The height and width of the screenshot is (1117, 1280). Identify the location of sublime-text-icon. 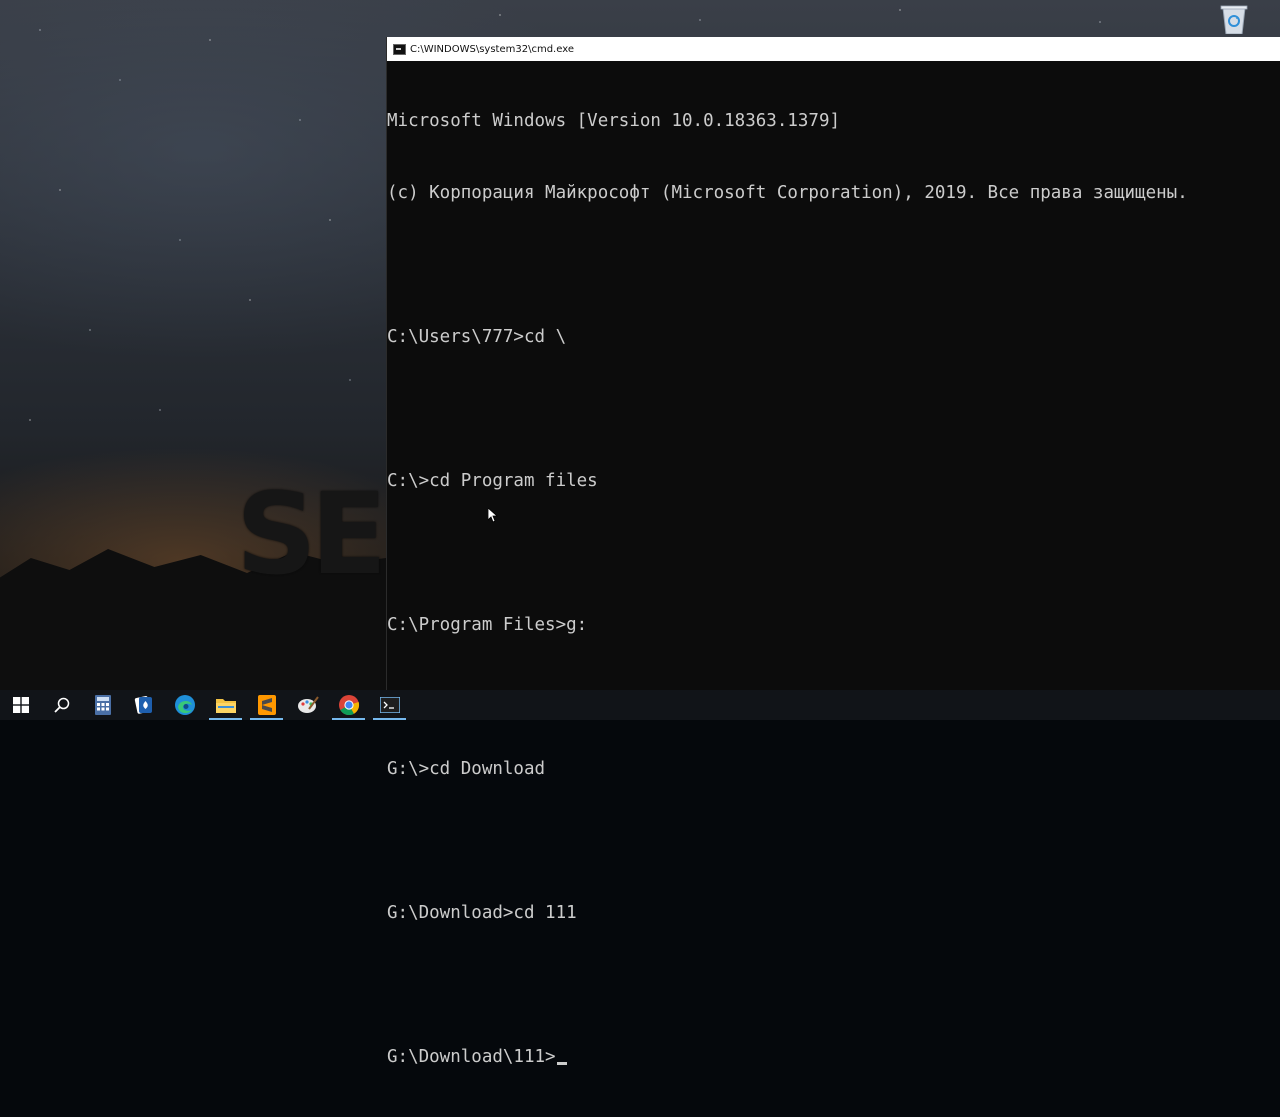
(266, 705).